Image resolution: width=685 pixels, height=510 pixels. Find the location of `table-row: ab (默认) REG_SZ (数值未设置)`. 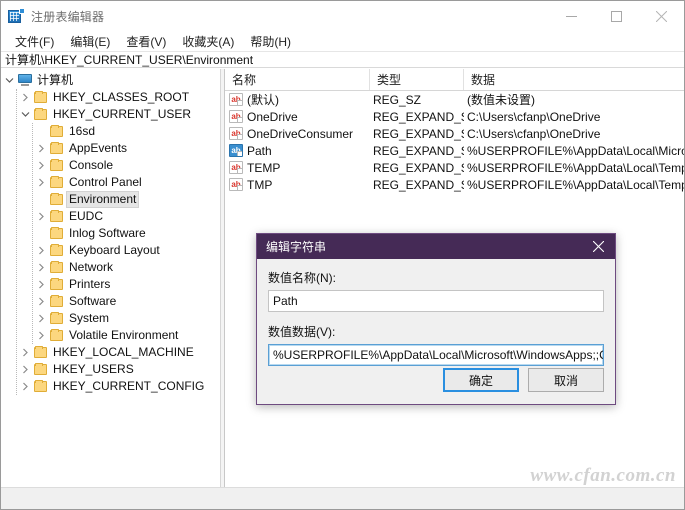

table-row: ab (默认) REG_SZ (数值未设置) is located at coordinates (454, 99).